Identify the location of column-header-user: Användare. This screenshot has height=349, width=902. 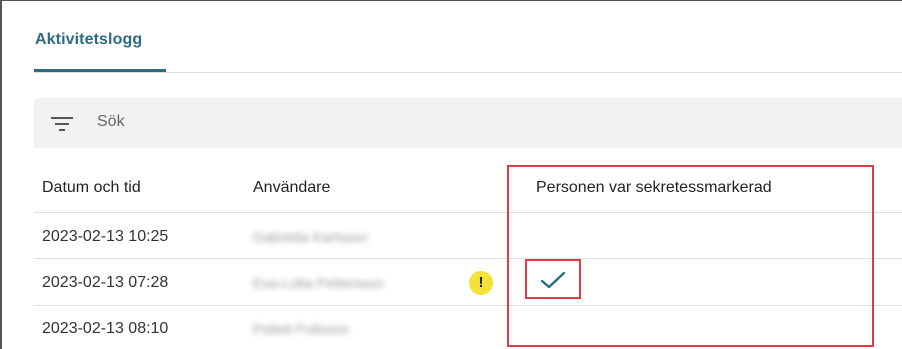
(291, 188).